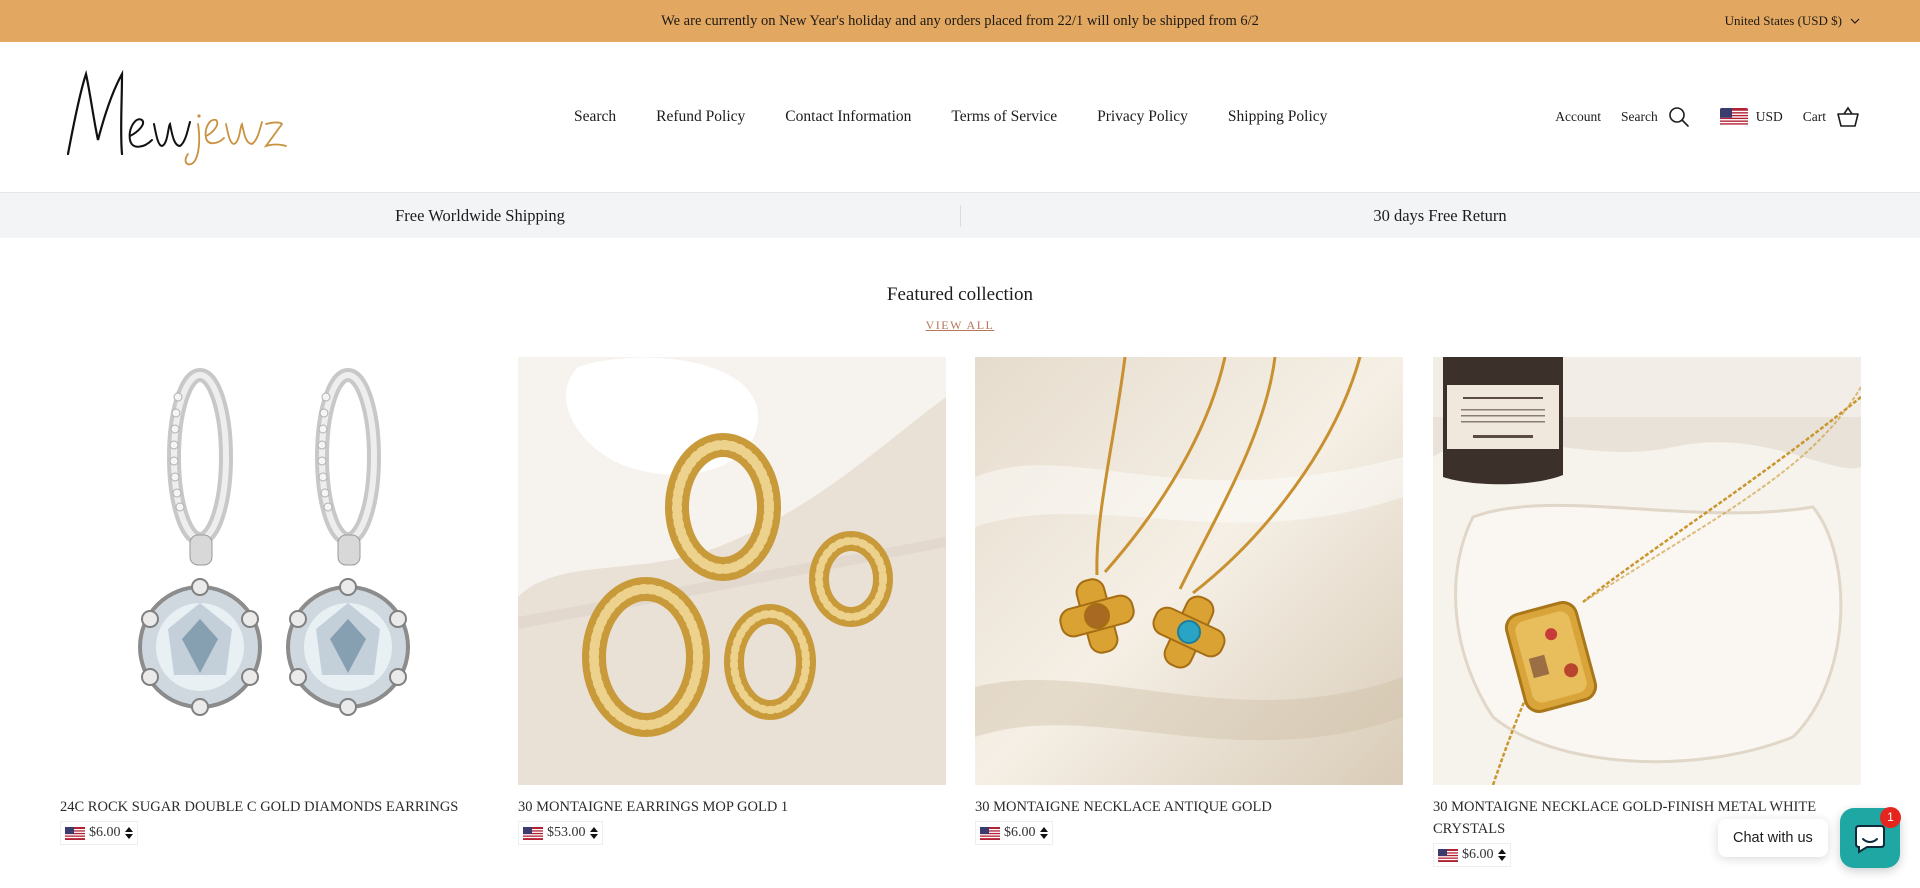 The width and height of the screenshot is (1920, 888). I want to click on gold-pendant-necklace-image, so click(1647, 571).